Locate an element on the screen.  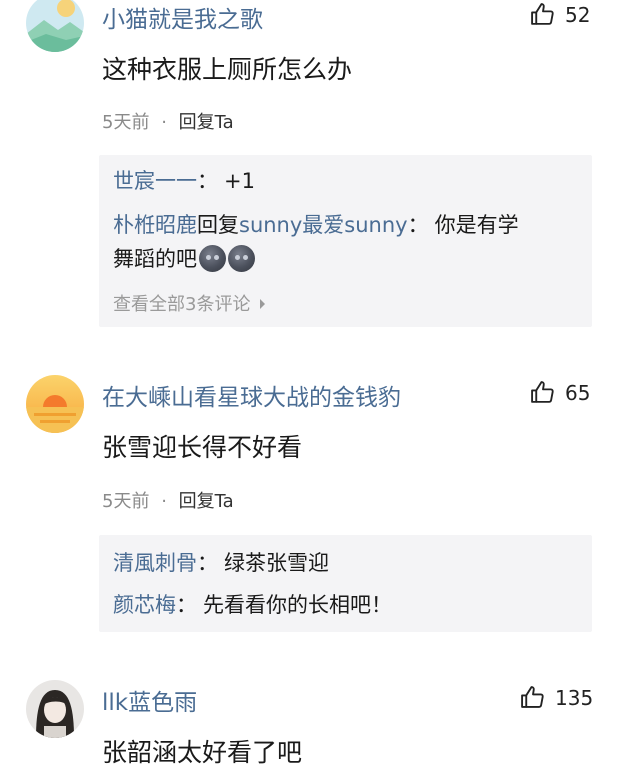
reply-line: 朴栣昭鹿回复sunny最爱sunny： 你是有学 is located at coordinates (345, 225).